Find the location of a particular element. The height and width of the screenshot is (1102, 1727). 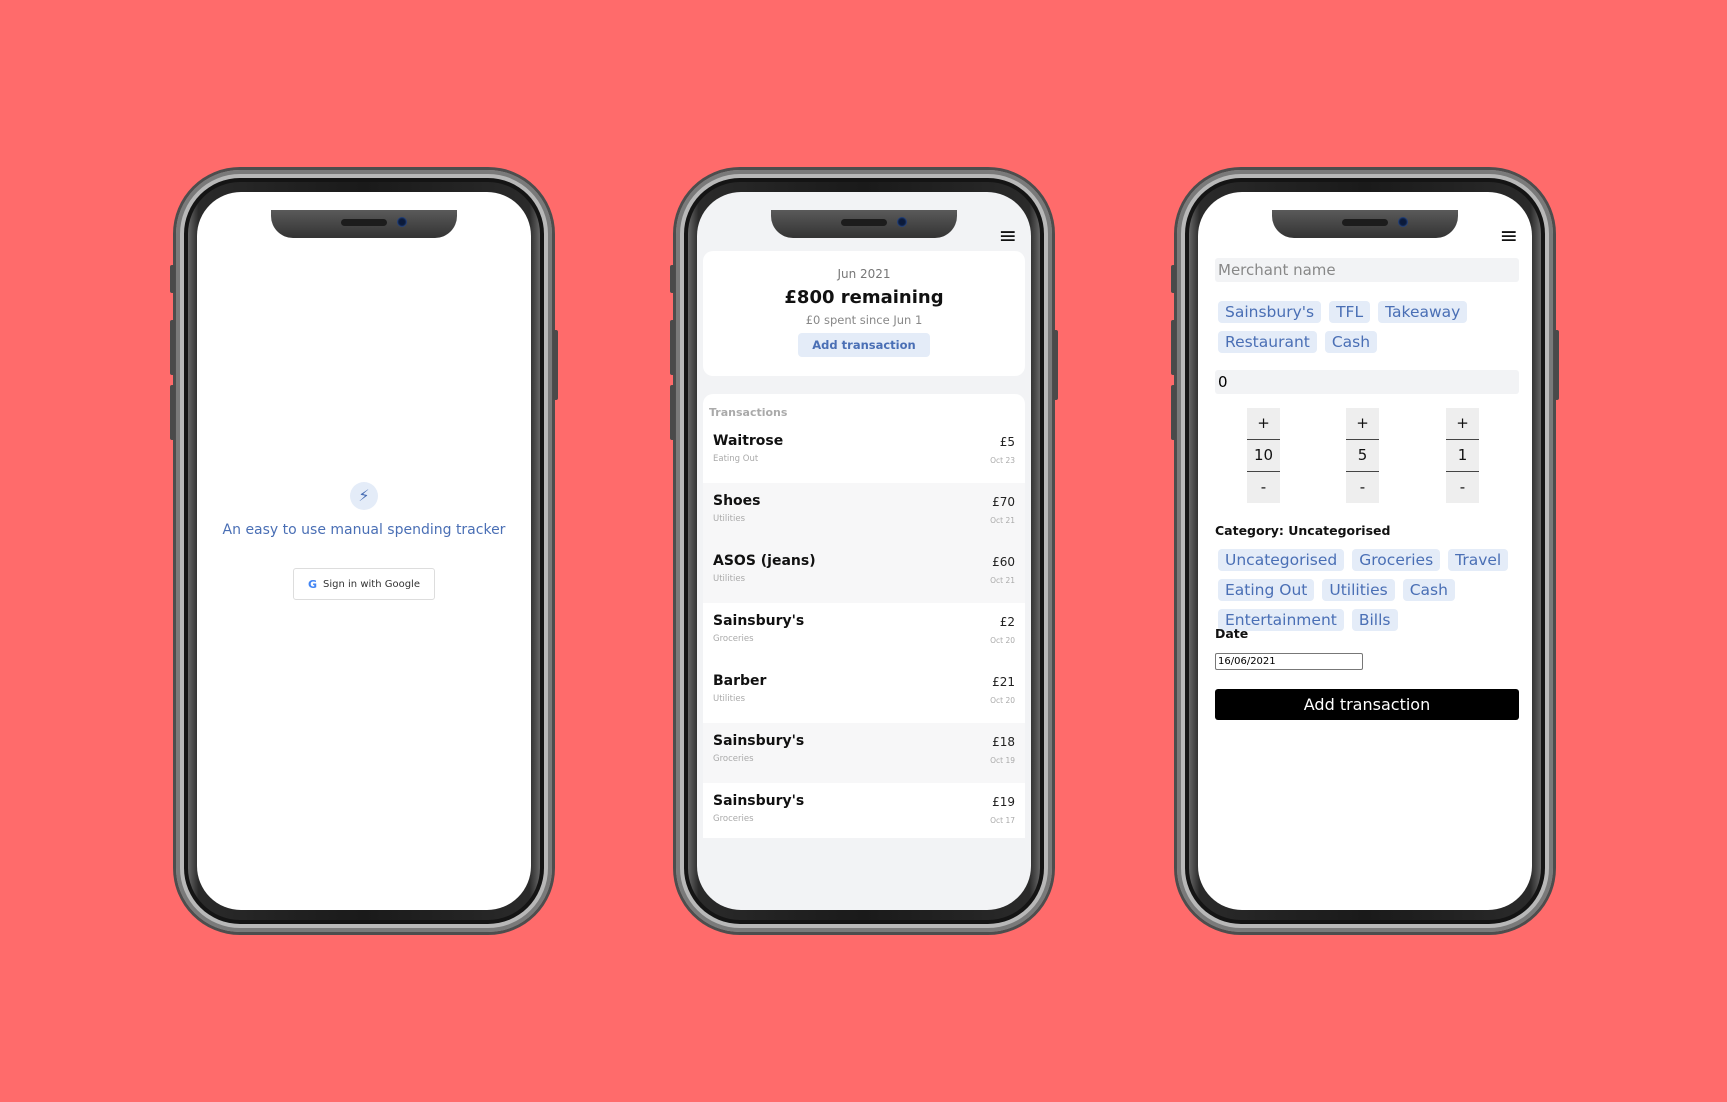

camera is located at coordinates (402, 222).